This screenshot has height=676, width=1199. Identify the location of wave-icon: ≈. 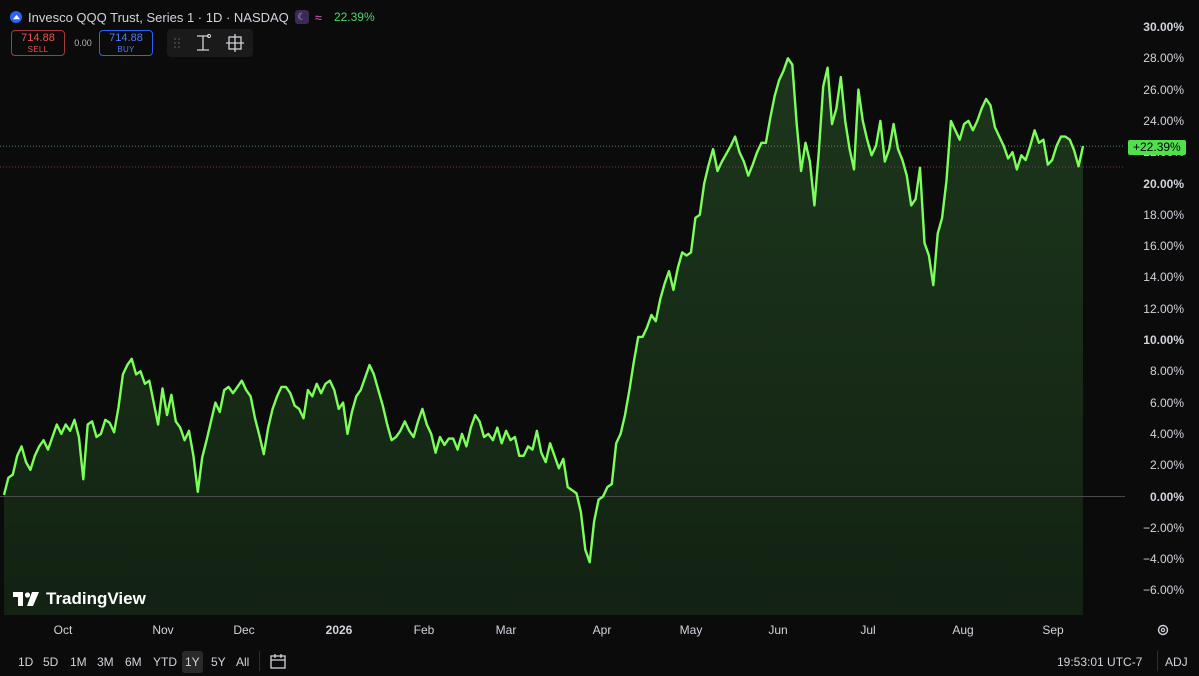
(318, 17).